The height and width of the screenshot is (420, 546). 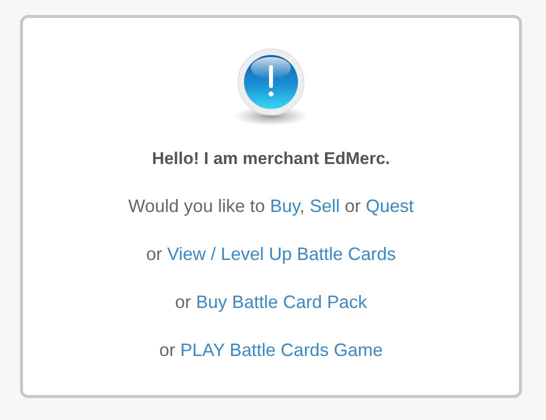 What do you see at coordinates (325, 206) in the screenshot?
I see `option-link: Sell` at bounding box center [325, 206].